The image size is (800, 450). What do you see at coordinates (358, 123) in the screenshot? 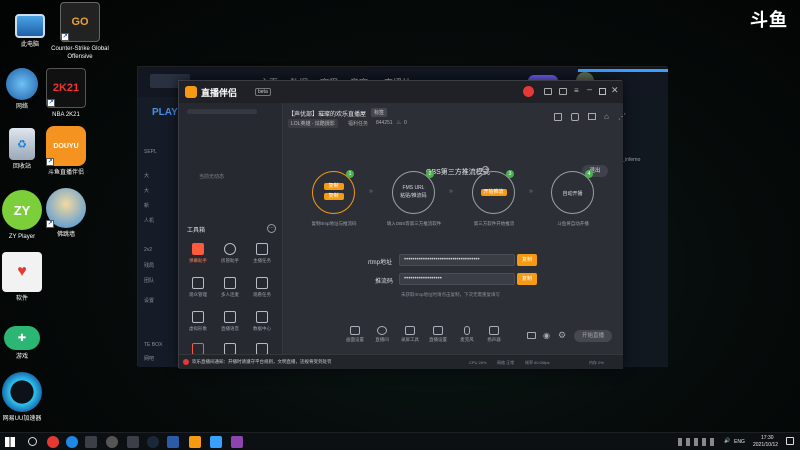
I see `stream-task: 福利任务` at bounding box center [358, 123].